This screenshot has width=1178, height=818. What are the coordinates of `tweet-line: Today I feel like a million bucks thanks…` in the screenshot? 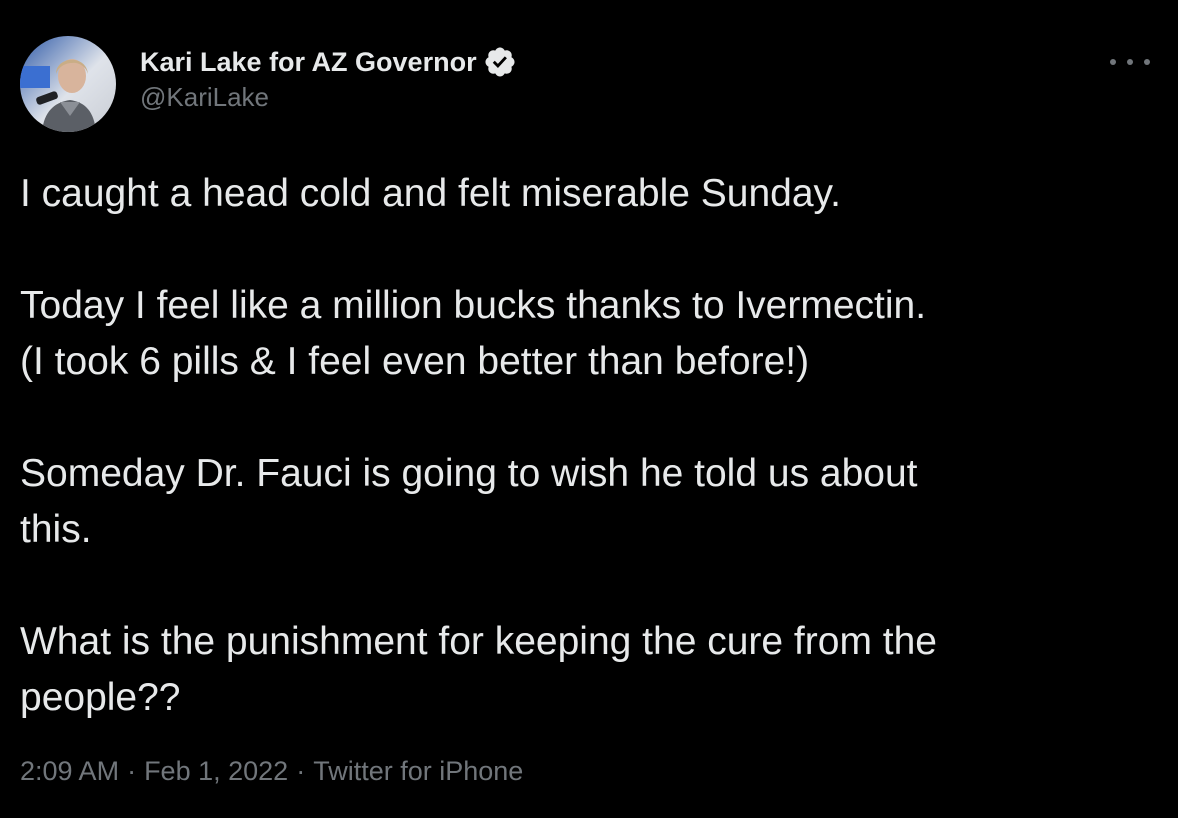 It's located at (473, 305).